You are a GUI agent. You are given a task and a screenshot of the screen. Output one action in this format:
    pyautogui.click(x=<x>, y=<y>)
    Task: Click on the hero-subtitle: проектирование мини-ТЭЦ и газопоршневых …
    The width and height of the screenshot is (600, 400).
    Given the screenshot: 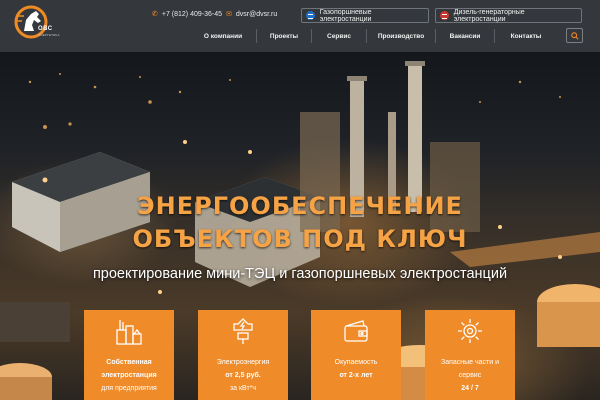 What is the action you would take?
    pyautogui.click(x=300, y=274)
    